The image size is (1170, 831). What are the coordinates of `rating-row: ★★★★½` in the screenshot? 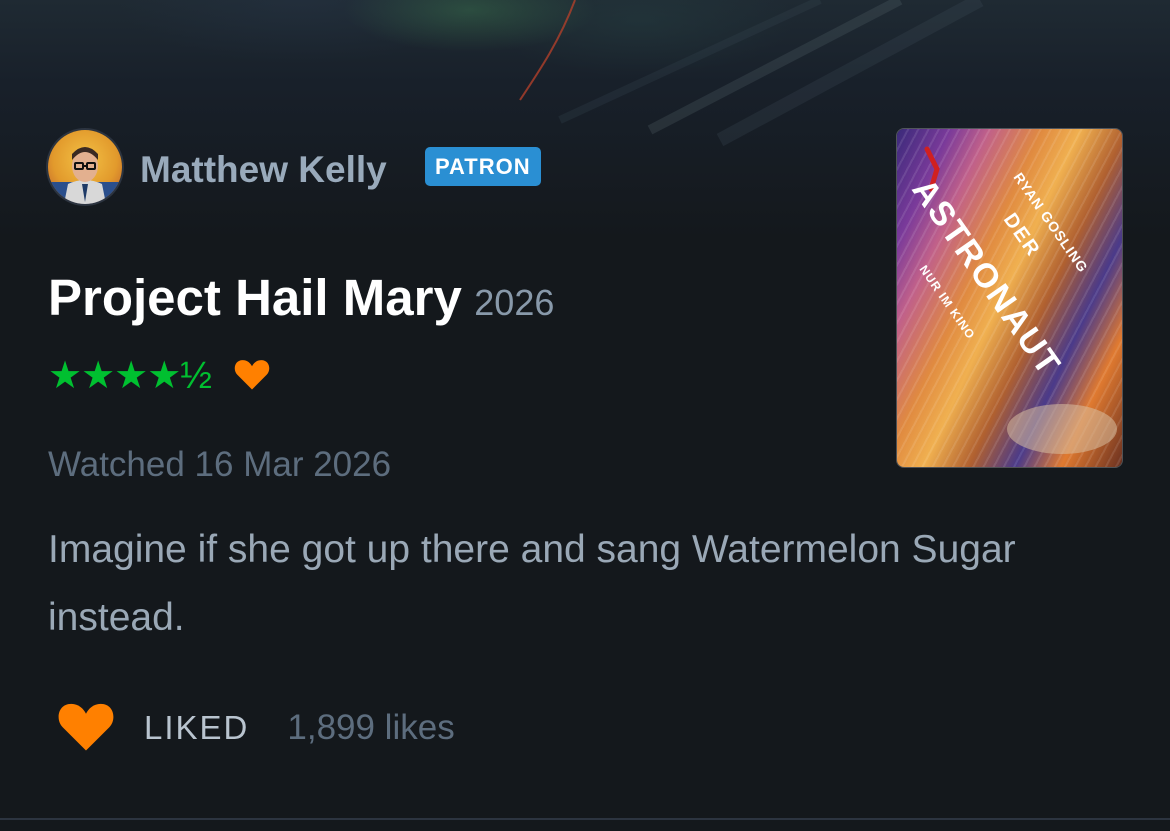 It's located at (159, 376).